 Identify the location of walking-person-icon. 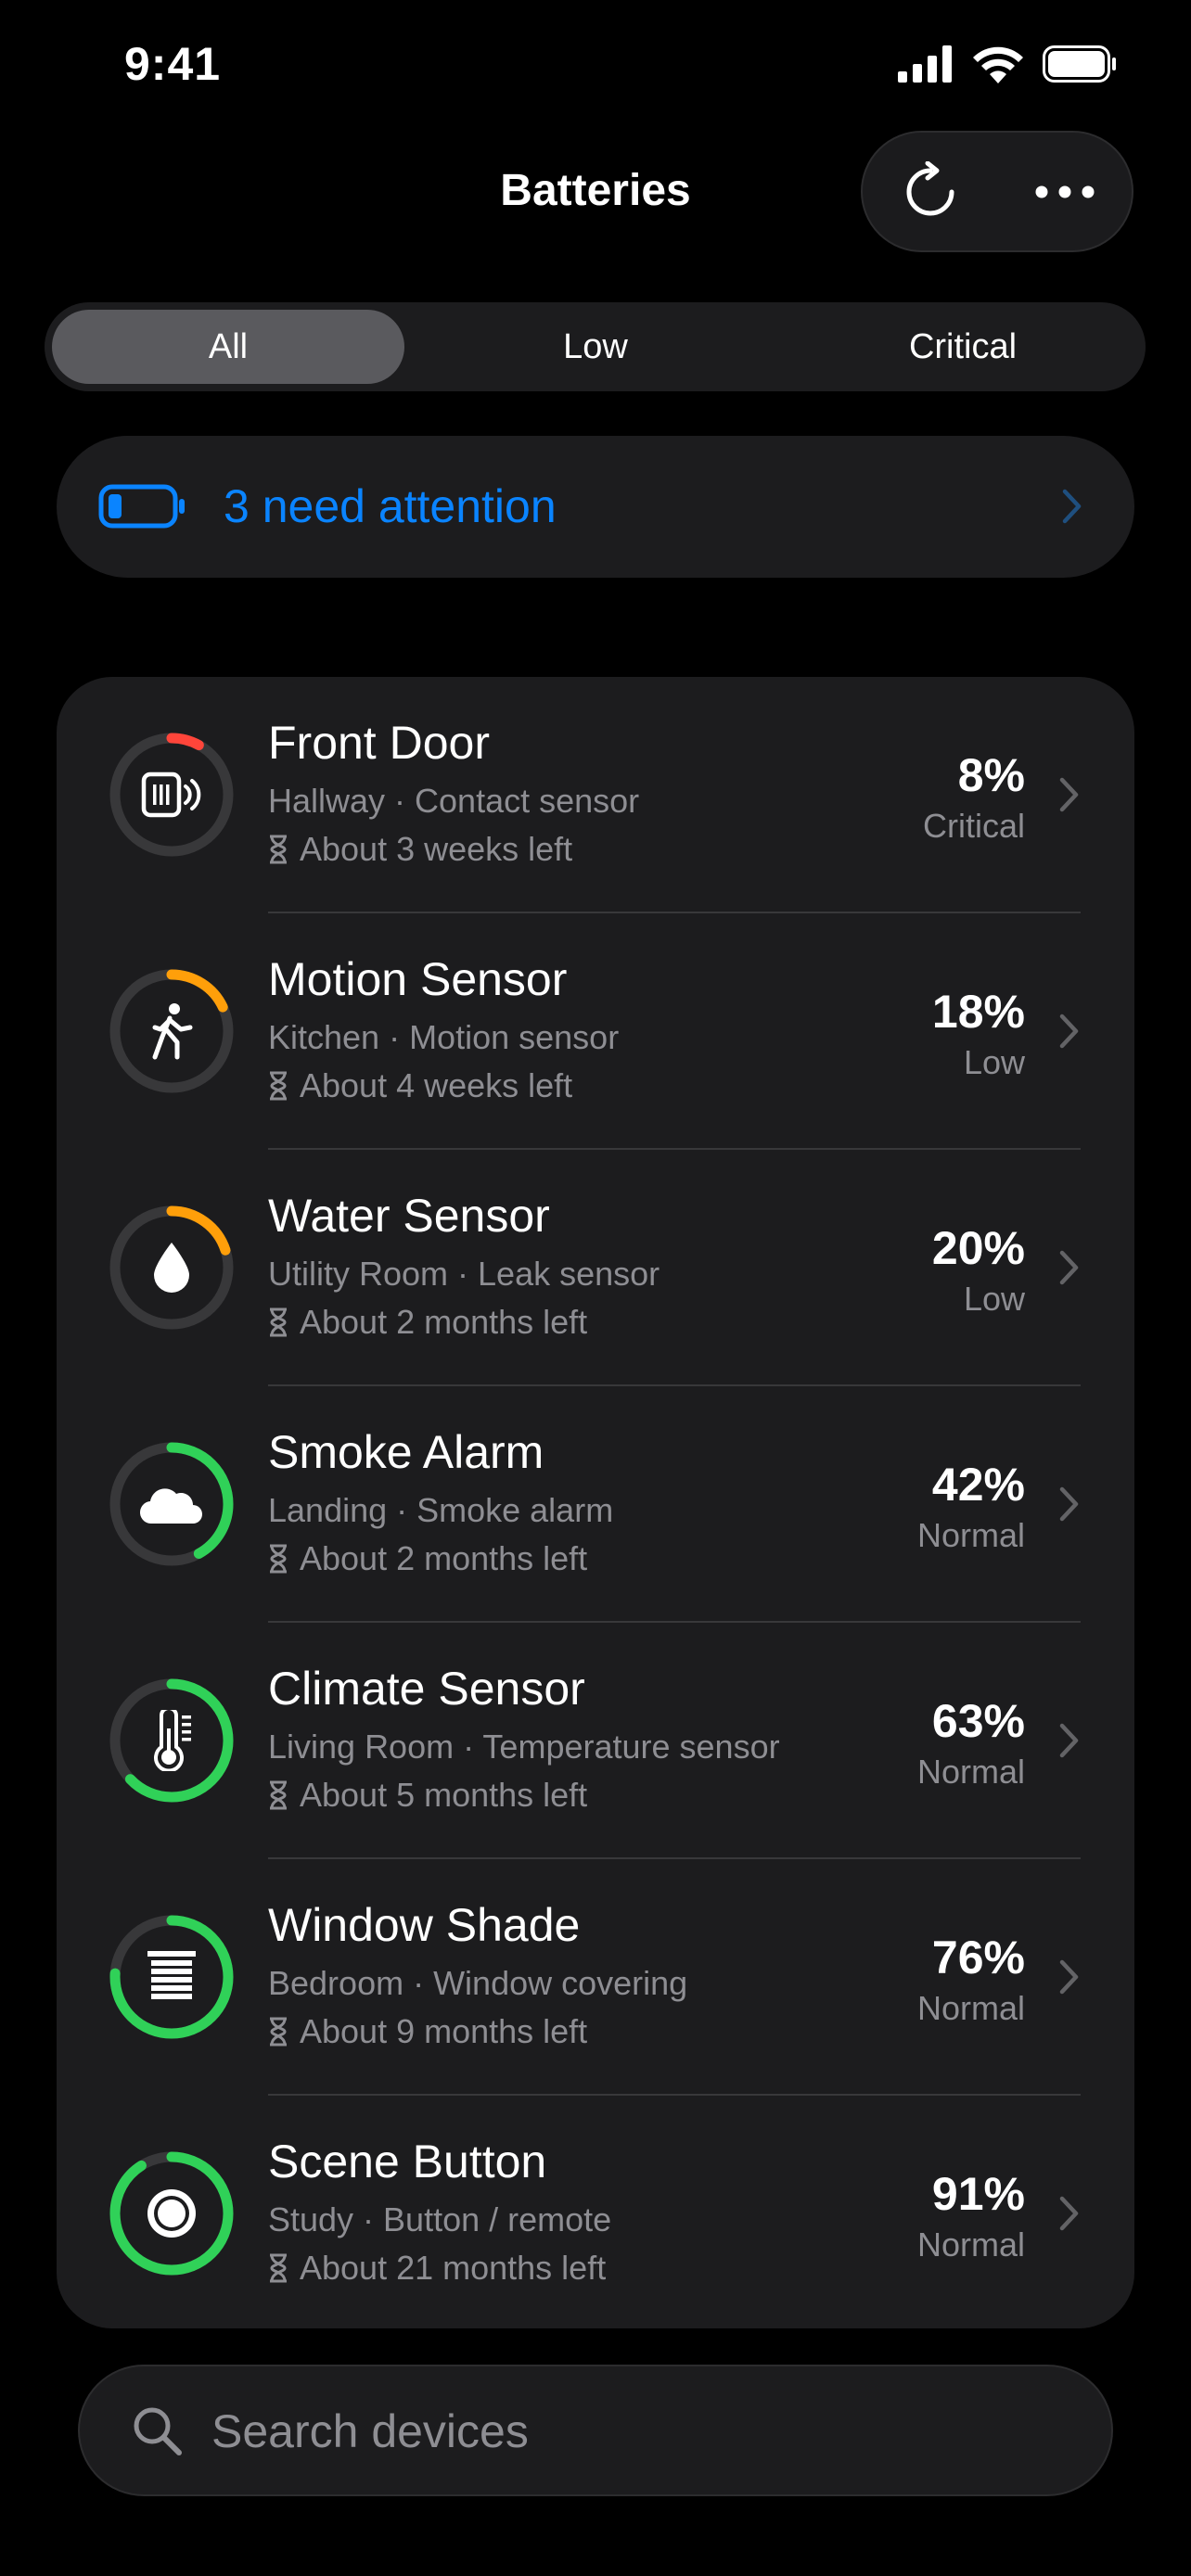
(172, 1031).